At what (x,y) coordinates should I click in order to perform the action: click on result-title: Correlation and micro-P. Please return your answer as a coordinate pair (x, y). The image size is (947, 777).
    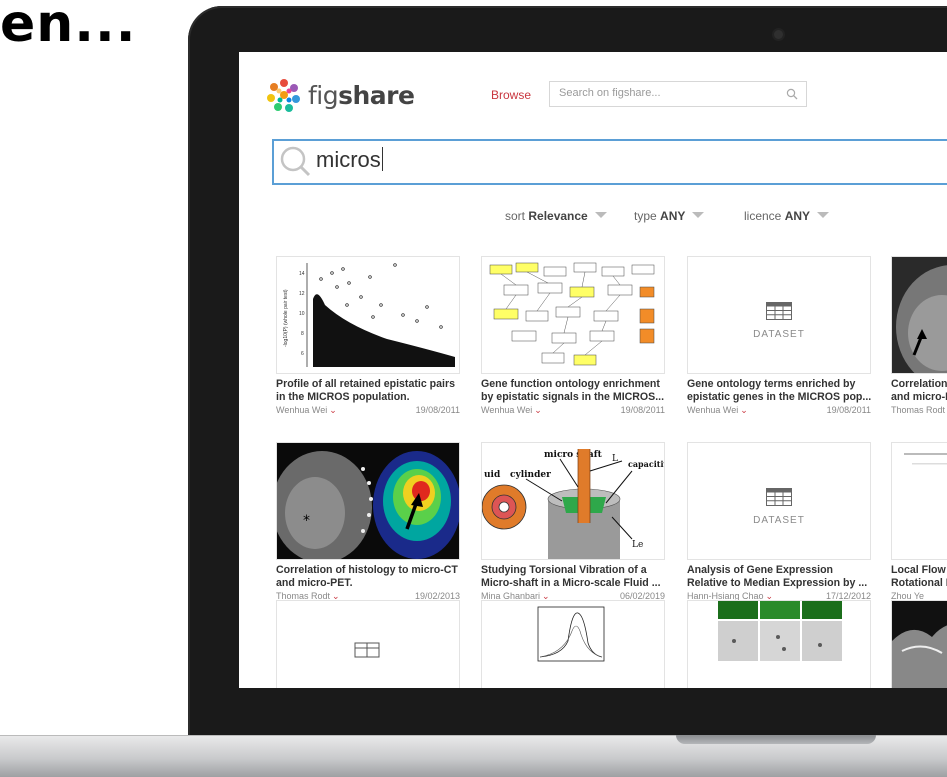
    Looking at the image, I should click on (919, 391).